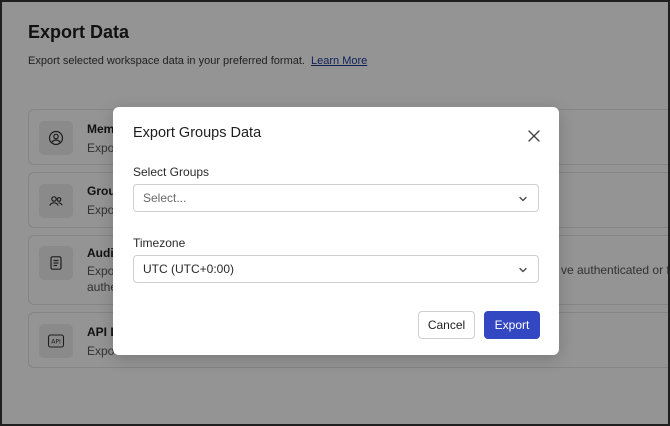  I want to click on timezone-value: UTC (UTC+0:00), so click(189, 269).